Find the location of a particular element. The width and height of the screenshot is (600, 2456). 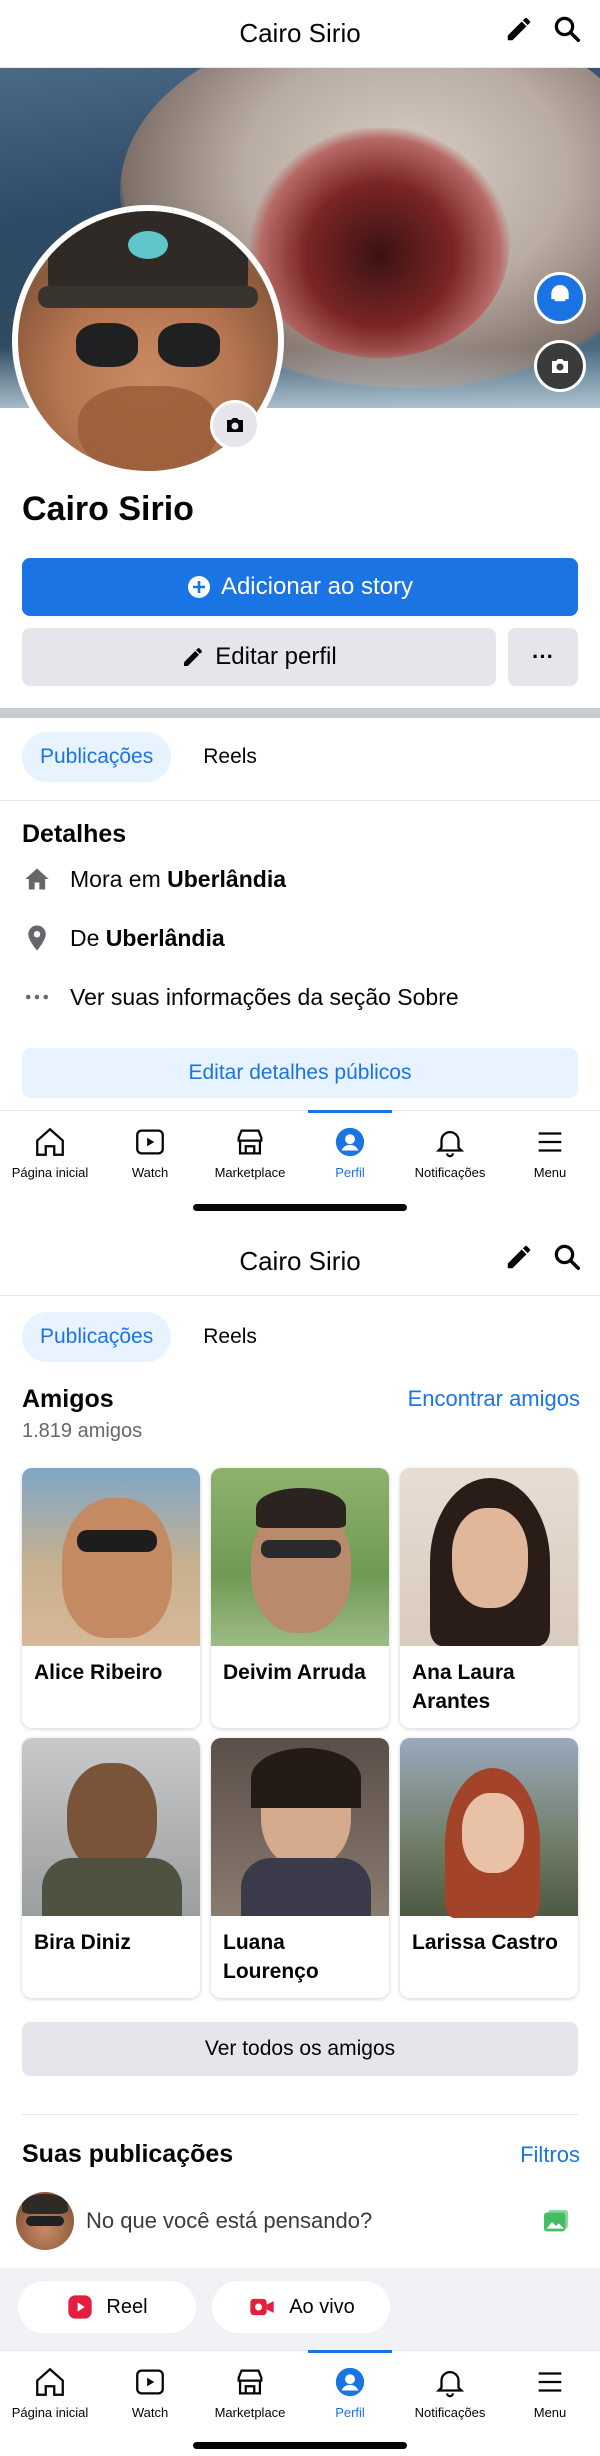

friend-card: Larissa Castro is located at coordinates (489, 1868).